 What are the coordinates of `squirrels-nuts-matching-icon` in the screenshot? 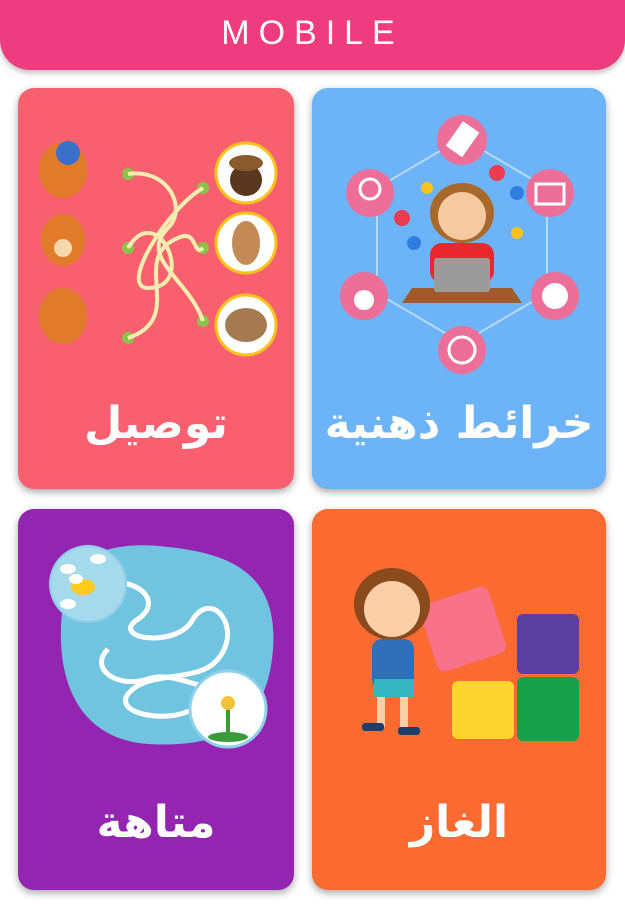 It's located at (158, 249).